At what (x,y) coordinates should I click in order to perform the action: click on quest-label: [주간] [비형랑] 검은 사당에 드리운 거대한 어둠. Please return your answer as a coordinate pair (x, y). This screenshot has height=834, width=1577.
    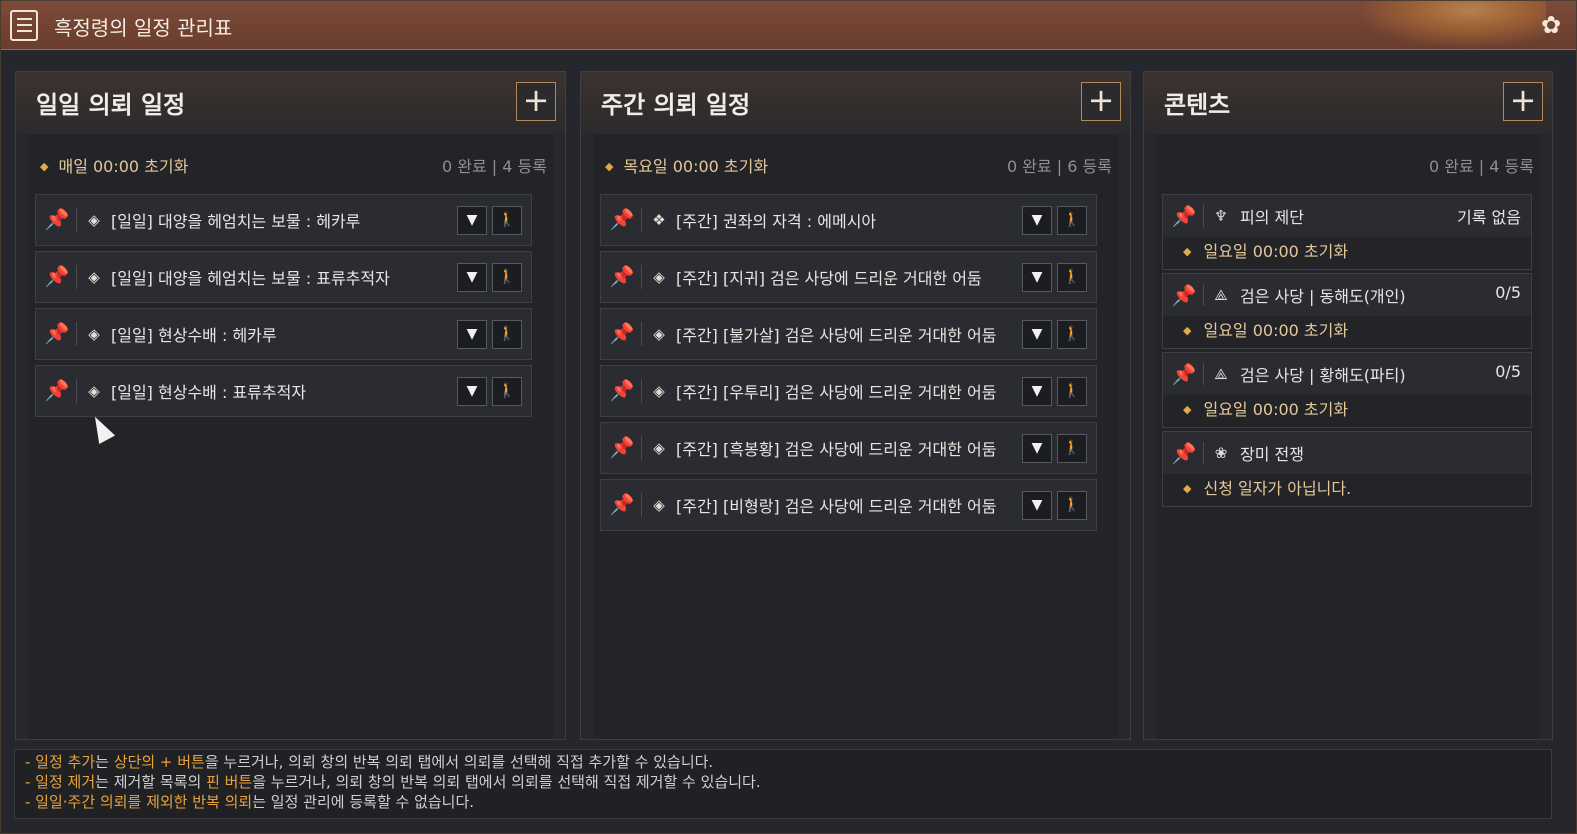
    Looking at the image, I should click on (836, 506).